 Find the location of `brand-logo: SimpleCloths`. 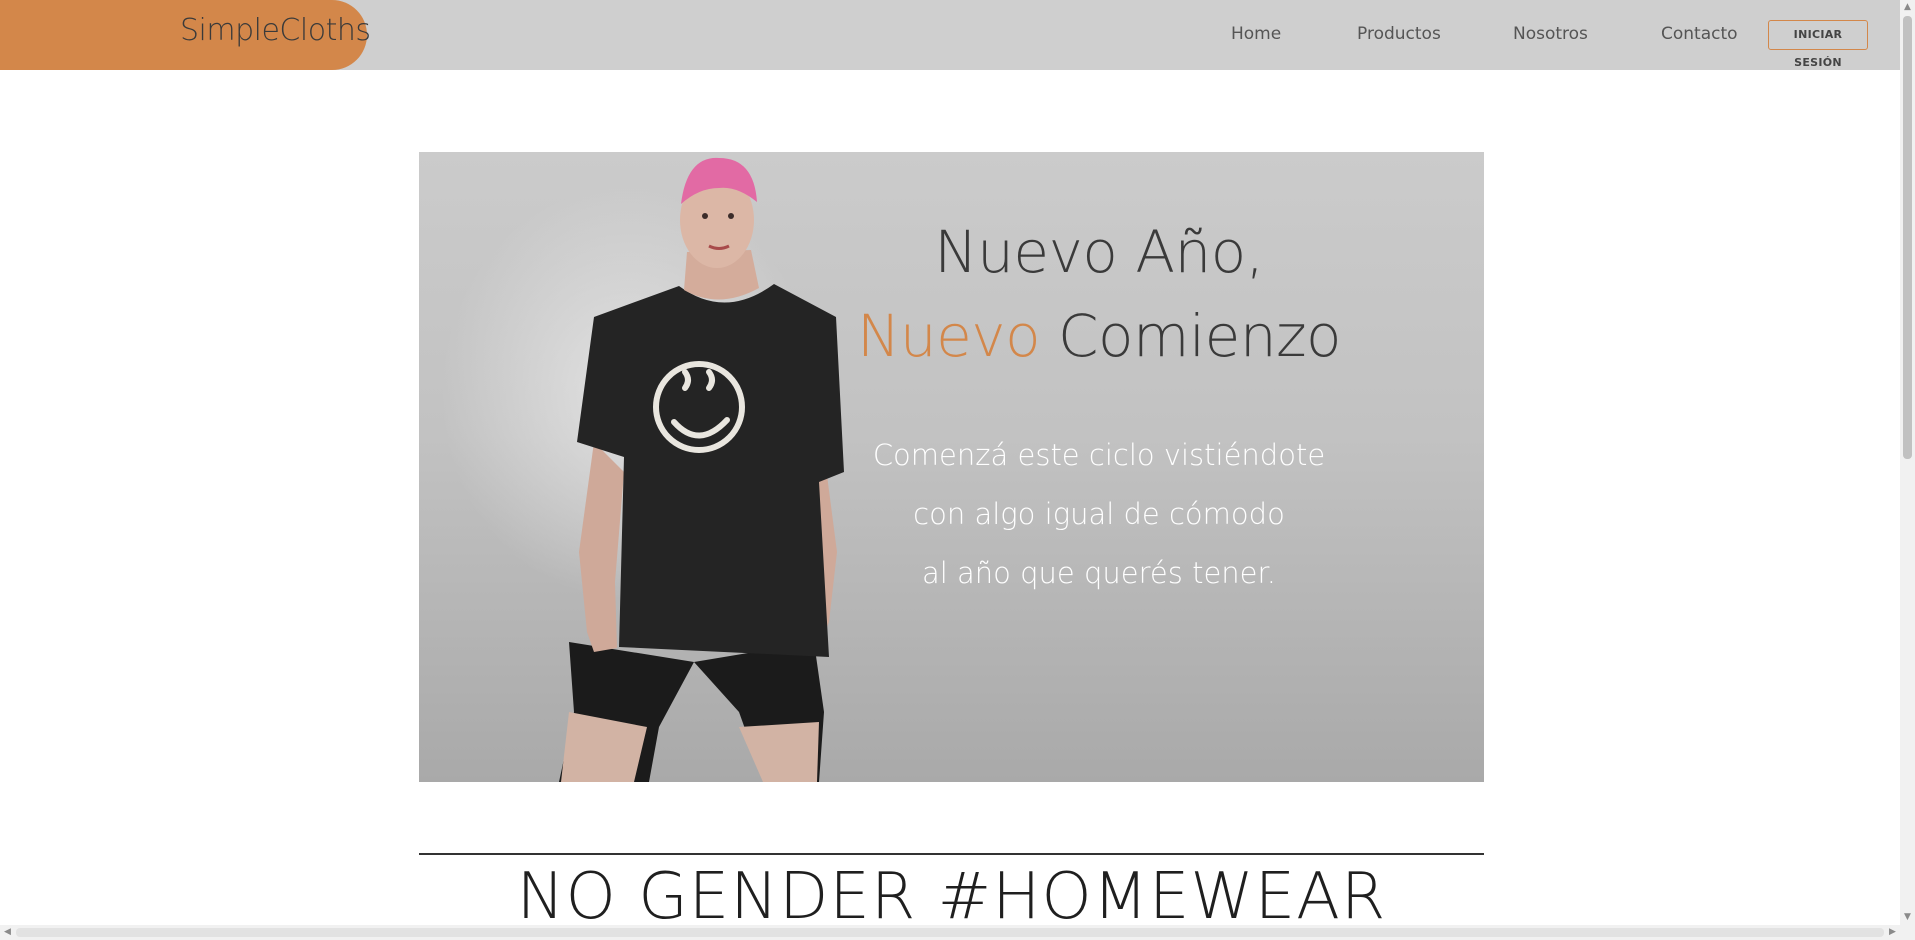

brand-logo: SimpleCloths is located at coordinates (185, 35).